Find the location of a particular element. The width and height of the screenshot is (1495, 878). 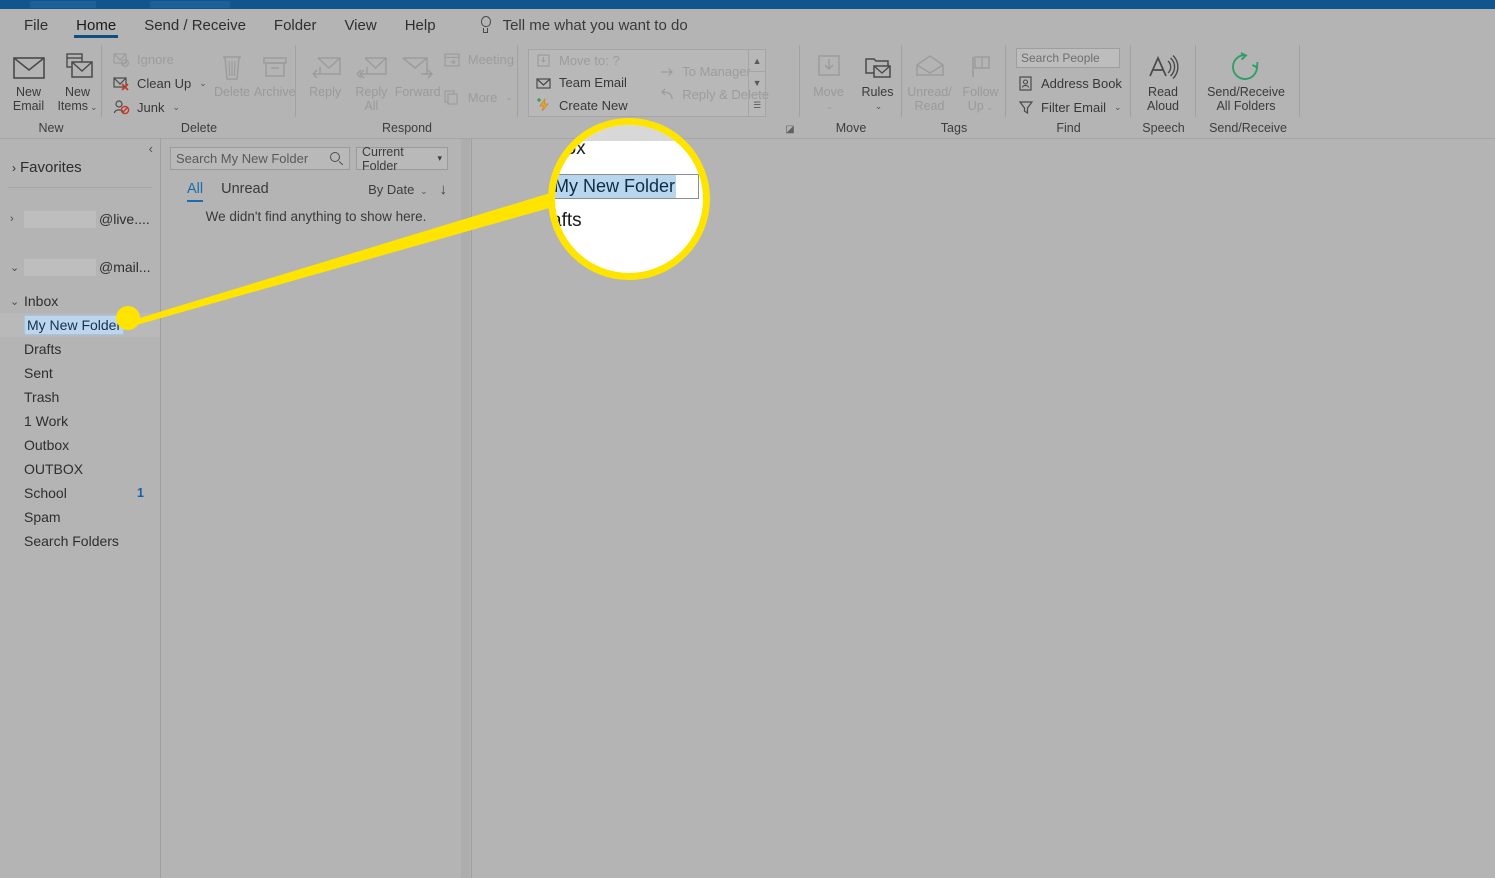

unread-count-badge: 1 is located at coordinates (140, 493).